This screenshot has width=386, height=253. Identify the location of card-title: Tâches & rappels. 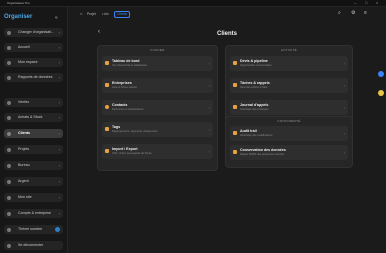
(255, 82).